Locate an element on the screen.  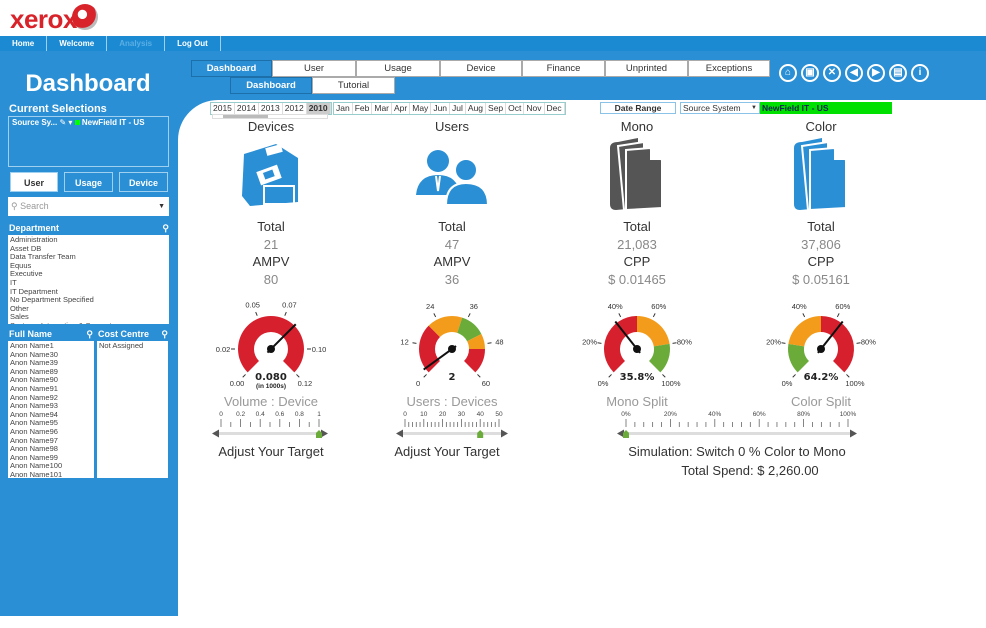
gauge-readout: 64.2% is located at coordinates (821, 377).